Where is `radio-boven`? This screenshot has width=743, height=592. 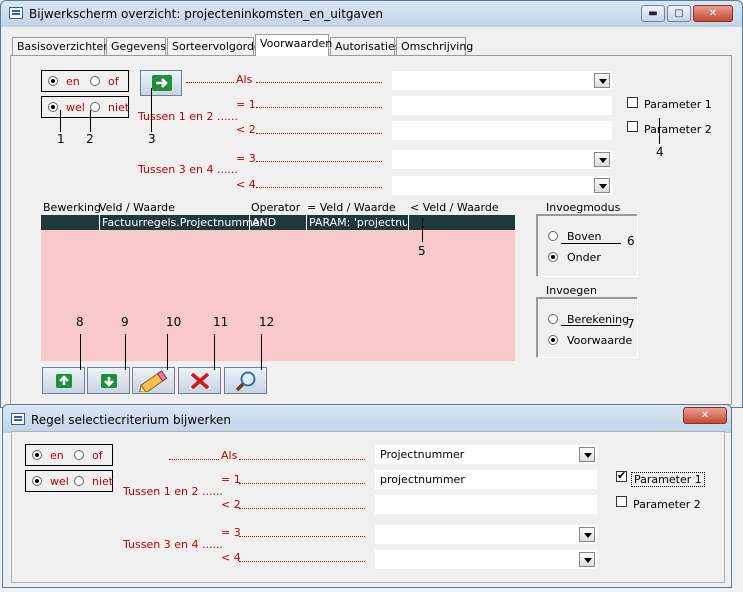
radio-boven is located at coordinates (553, 236).